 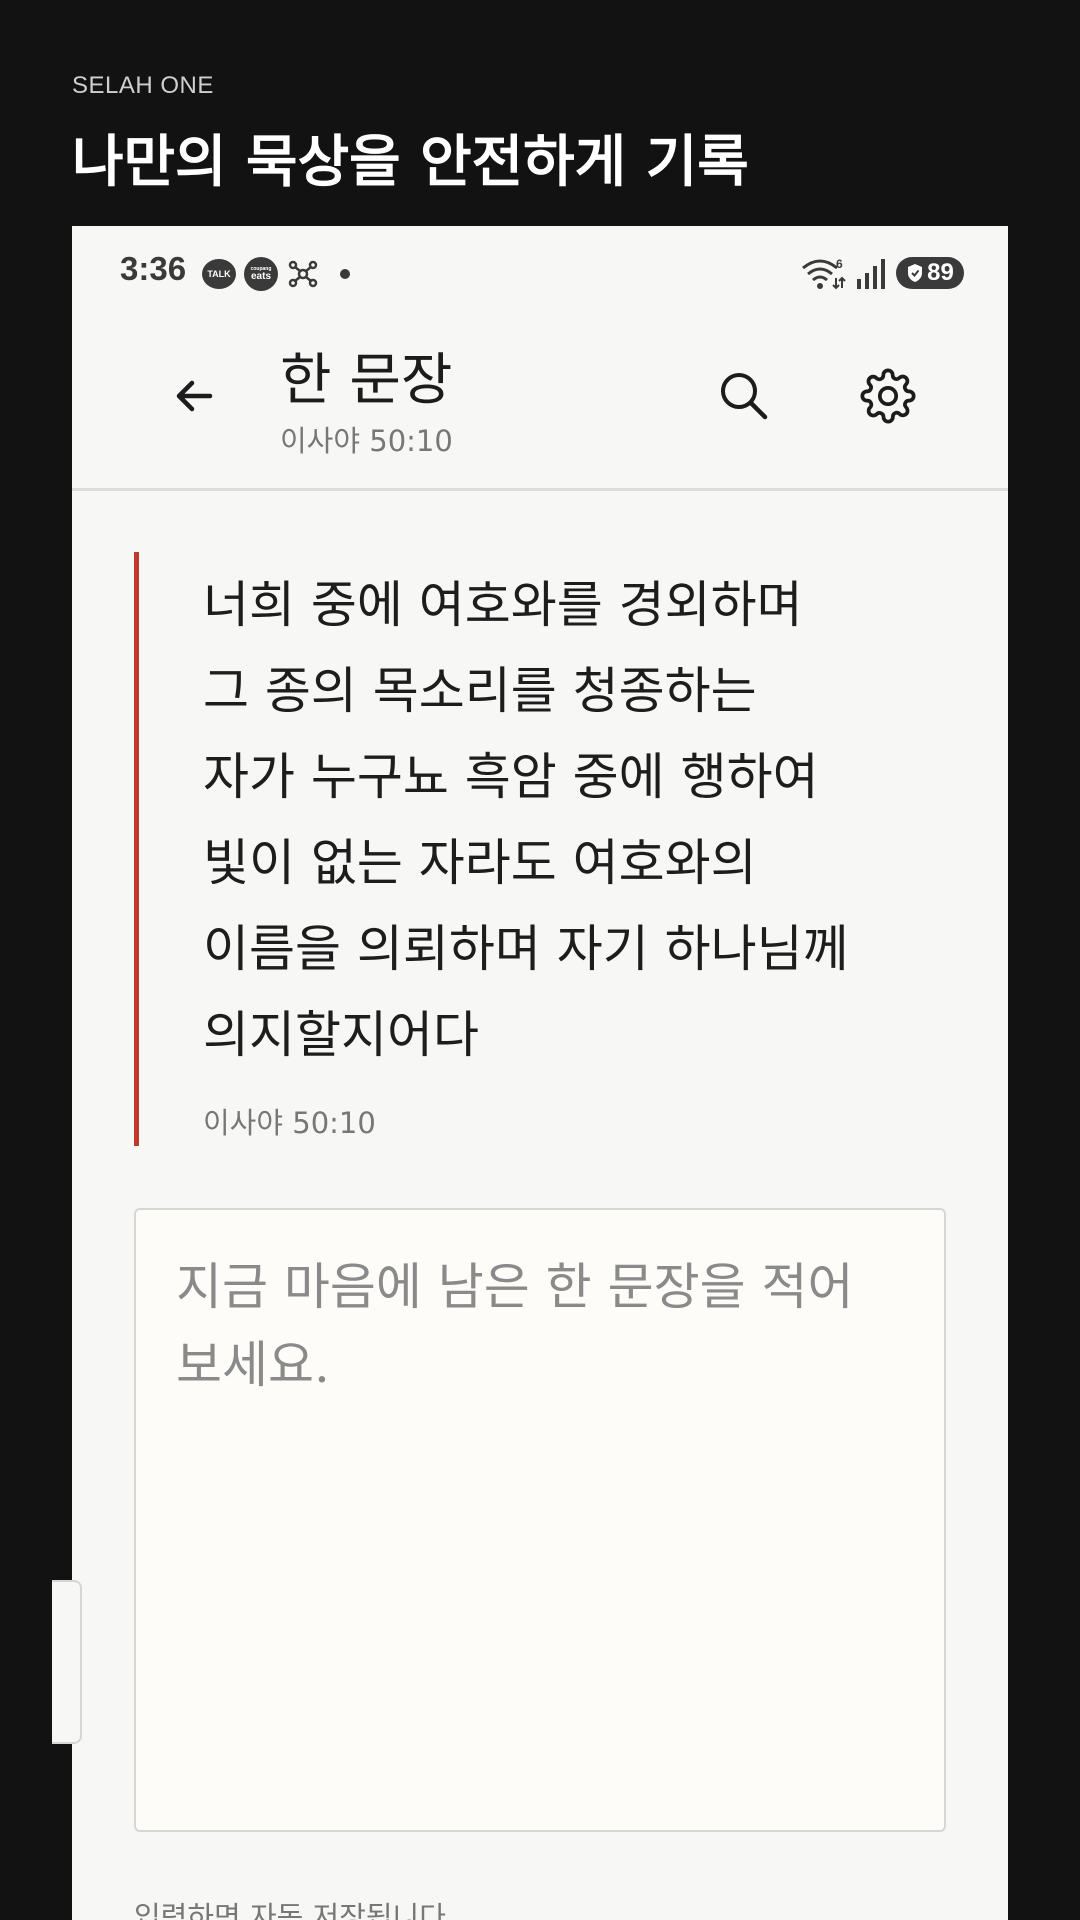 I want to click on autosave-hint: 입력하면 자동 저장됩니다, so click(x=290, y=1910).